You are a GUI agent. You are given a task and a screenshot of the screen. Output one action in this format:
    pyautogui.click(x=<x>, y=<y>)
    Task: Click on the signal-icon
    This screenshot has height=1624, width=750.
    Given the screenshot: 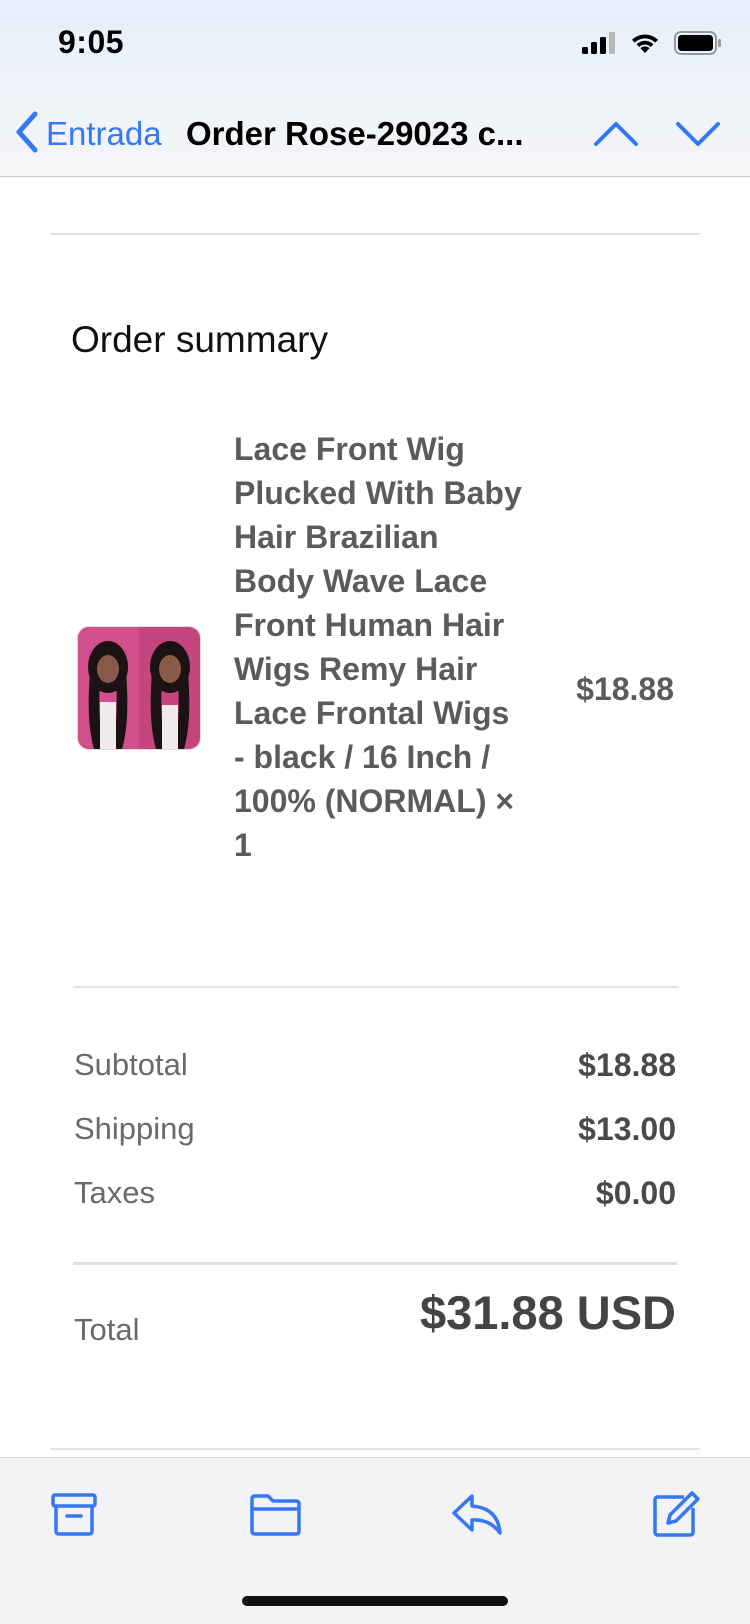 What is the action you would take?
    pyautogui.click(x=599, y=45)
    